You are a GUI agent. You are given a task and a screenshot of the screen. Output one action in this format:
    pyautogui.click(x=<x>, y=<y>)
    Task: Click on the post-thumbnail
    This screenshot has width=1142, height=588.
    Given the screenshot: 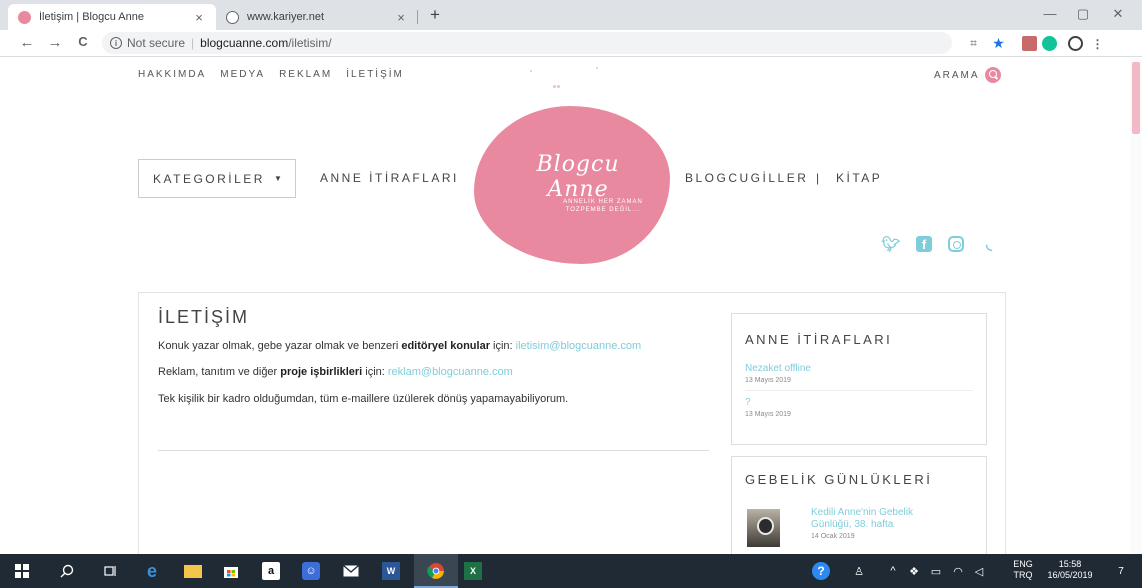 What is the action you would take?
    pyautogui.click(x=763, y=528)
    